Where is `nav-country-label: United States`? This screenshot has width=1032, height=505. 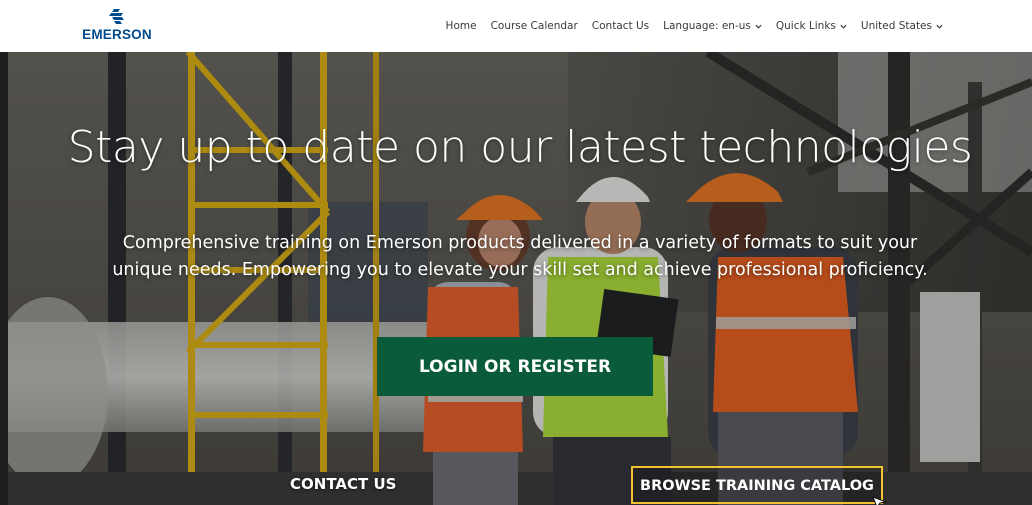
nav-country-label: United States is located at coordinates (896, 26).